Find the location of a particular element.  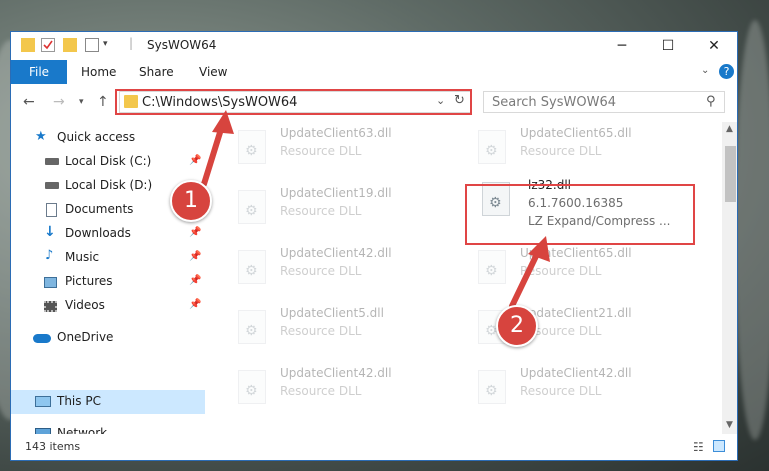

help-icon: ? is located at coordinates (726, 71).